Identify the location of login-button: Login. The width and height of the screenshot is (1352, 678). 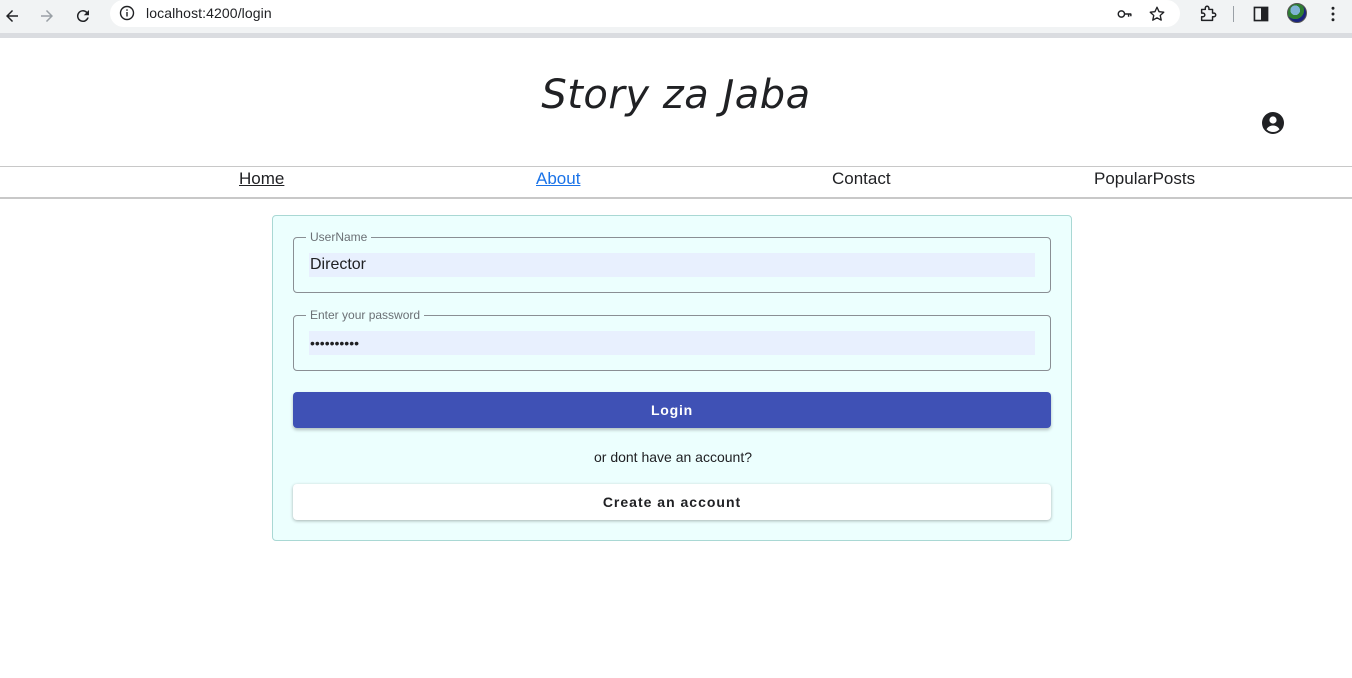
(672, 410).